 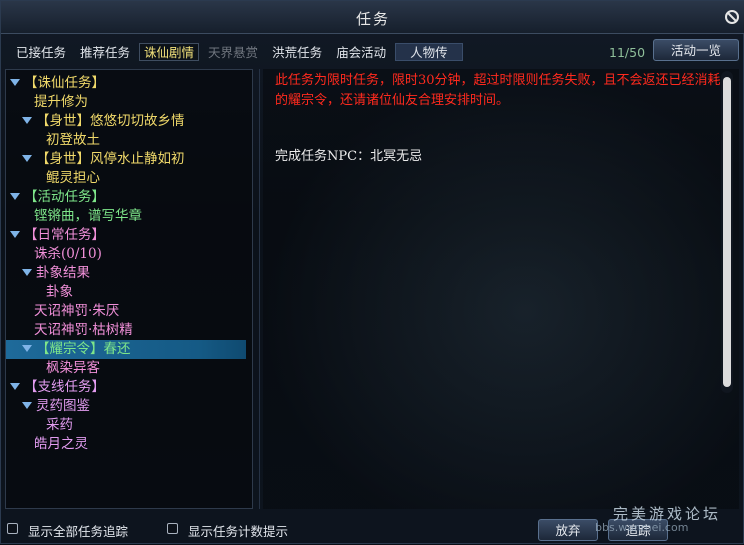 What do you see at coordinates (349, 156) in the screenshot?
I see `quest-npc-text: 完成任务NPC：北冥无忌` at bounding box center [349, 156].